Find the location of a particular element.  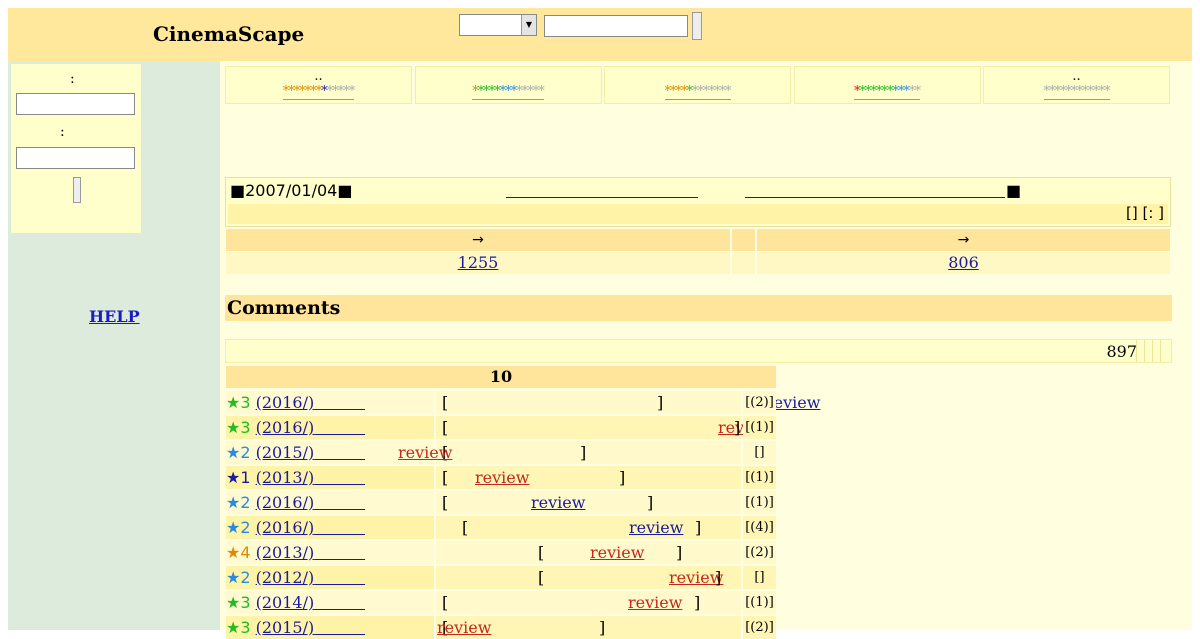

rating-star-segment: ******* is located at coordinates (302, 91).